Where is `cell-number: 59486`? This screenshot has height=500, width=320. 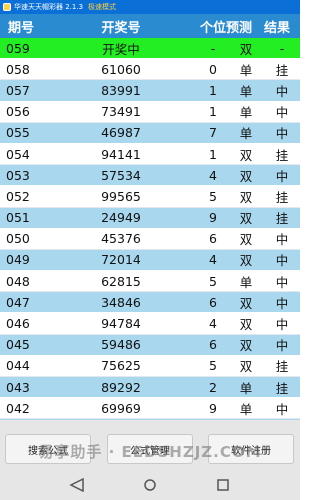 cell-number: 59486 is located at coordinates (121, 345).